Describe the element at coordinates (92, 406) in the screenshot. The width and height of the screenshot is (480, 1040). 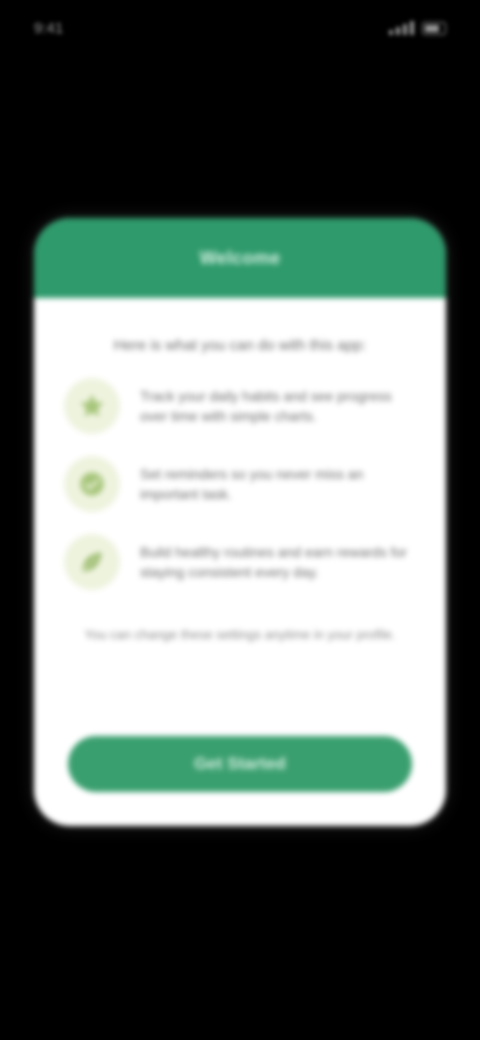
I see `star-icon` at that location.